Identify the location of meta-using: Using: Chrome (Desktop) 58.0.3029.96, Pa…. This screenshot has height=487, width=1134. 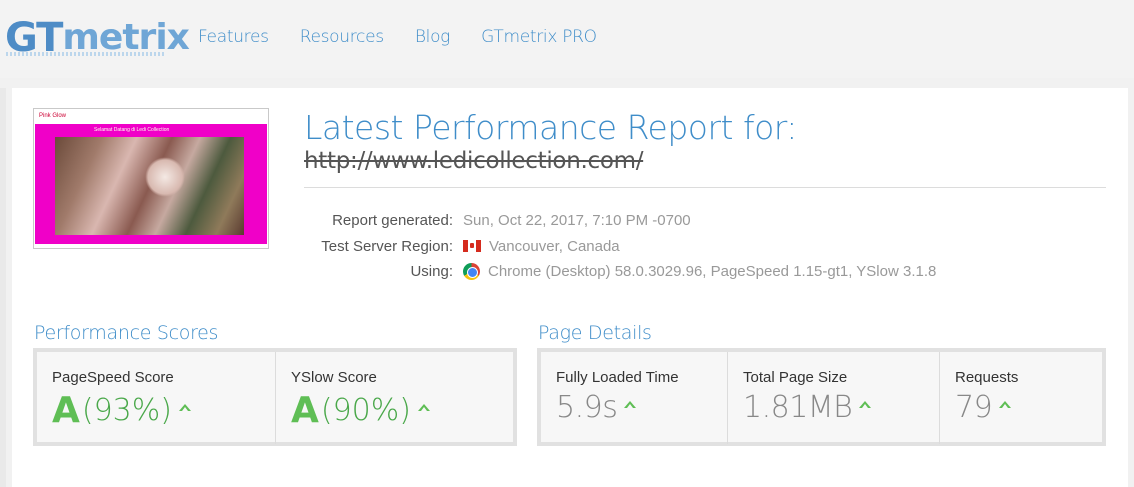
(704, 271).